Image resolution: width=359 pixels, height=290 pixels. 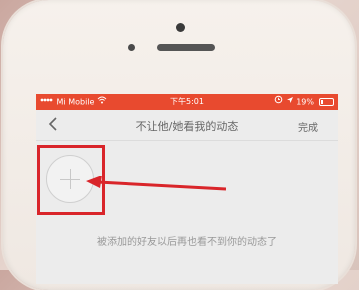 I want to click on battery-percent: 19%, so click(x=305, y=102).